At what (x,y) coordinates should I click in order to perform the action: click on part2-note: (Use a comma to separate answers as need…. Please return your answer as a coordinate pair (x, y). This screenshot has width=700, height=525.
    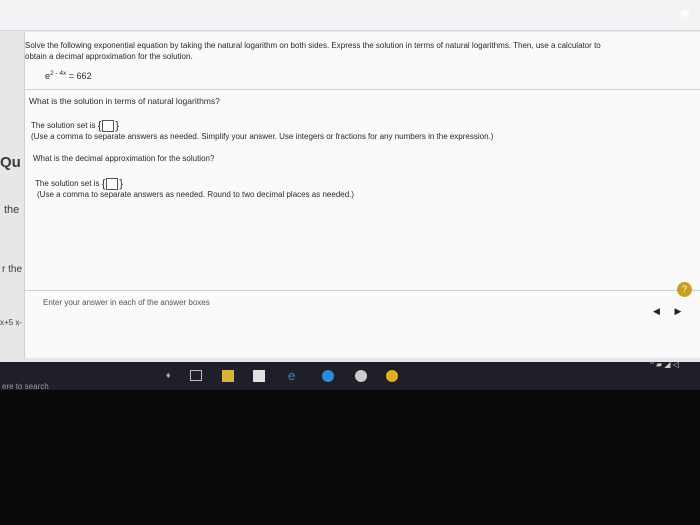
    Looking at the image, I should click on (196, 194).